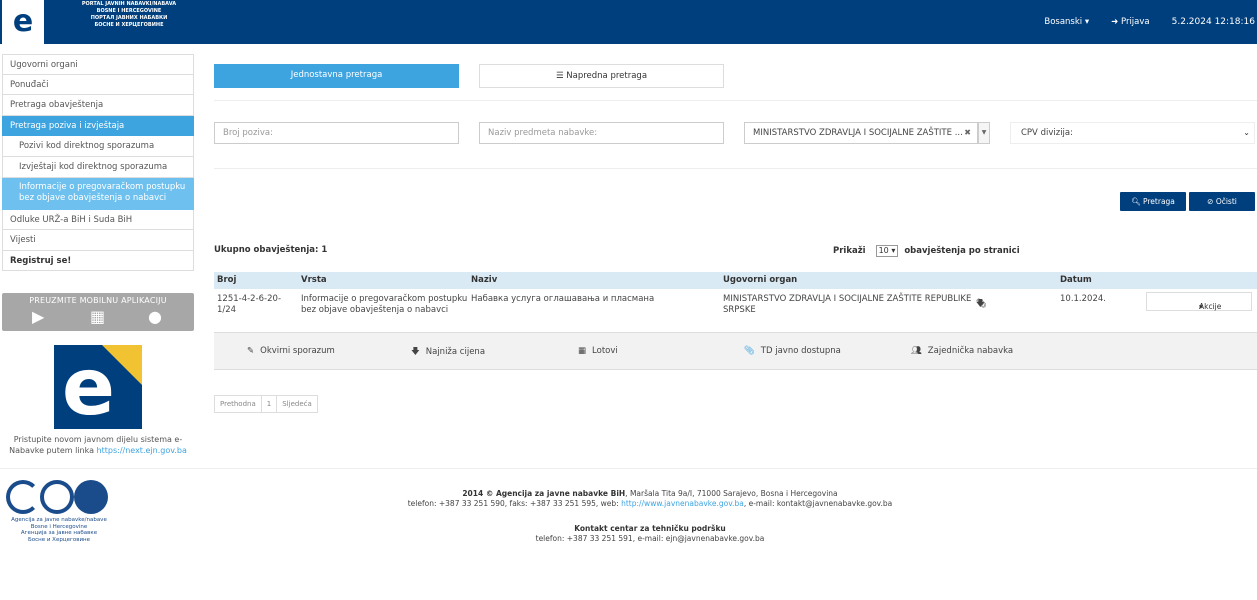 This screenshot has width=1257, height=600. What do you see at coordinates (291, 351) in the screenshot?
I see `legend-okvirni-sporazum: ✎ Okvirni sporazum` at bounding box center [291, 351].